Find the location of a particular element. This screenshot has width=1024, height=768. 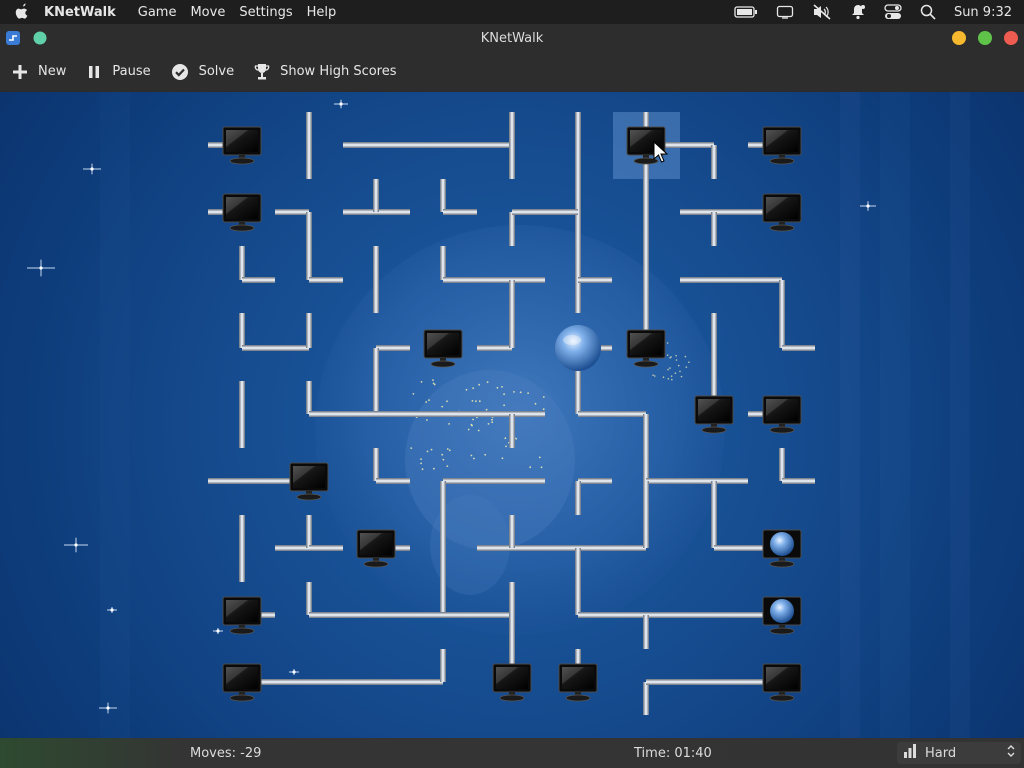

server-node-icon is located at coordinates (578, 348).